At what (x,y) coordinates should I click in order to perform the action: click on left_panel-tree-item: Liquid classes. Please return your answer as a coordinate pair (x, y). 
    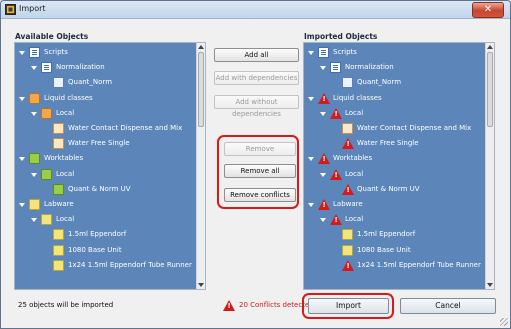
    Looking at the image, I should click on (105, 98).